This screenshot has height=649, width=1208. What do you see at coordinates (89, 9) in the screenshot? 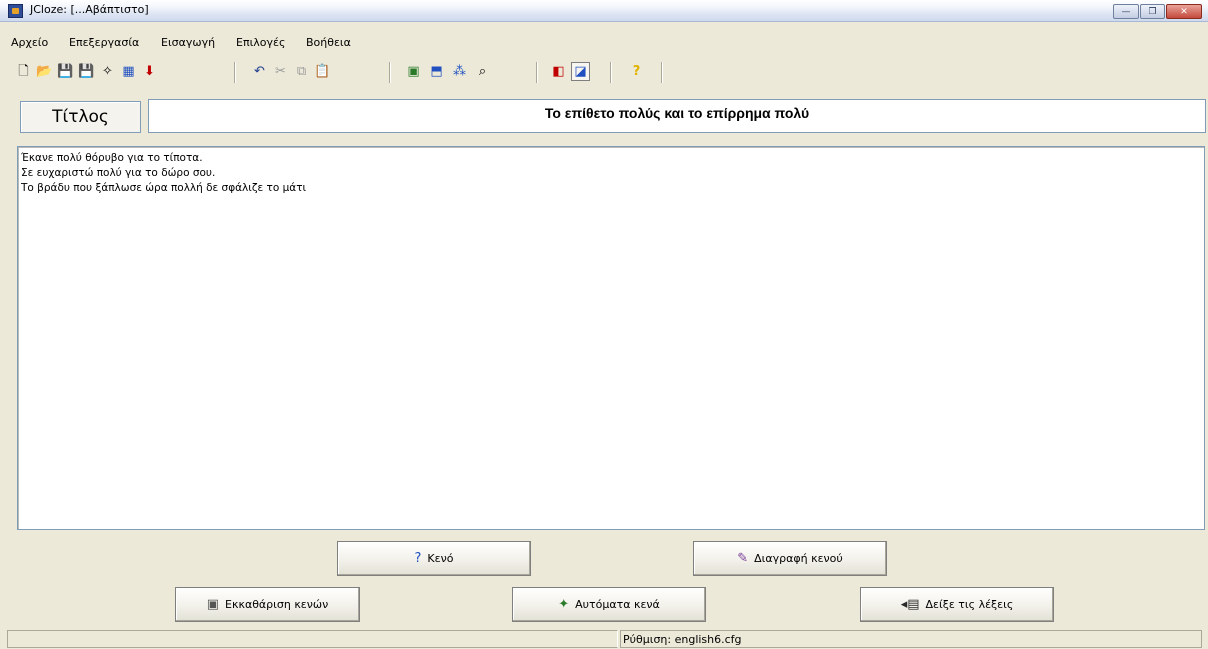
I see `window-title: JCloze: [...Αβάπτιστο]` at bounding box center [89, 9].